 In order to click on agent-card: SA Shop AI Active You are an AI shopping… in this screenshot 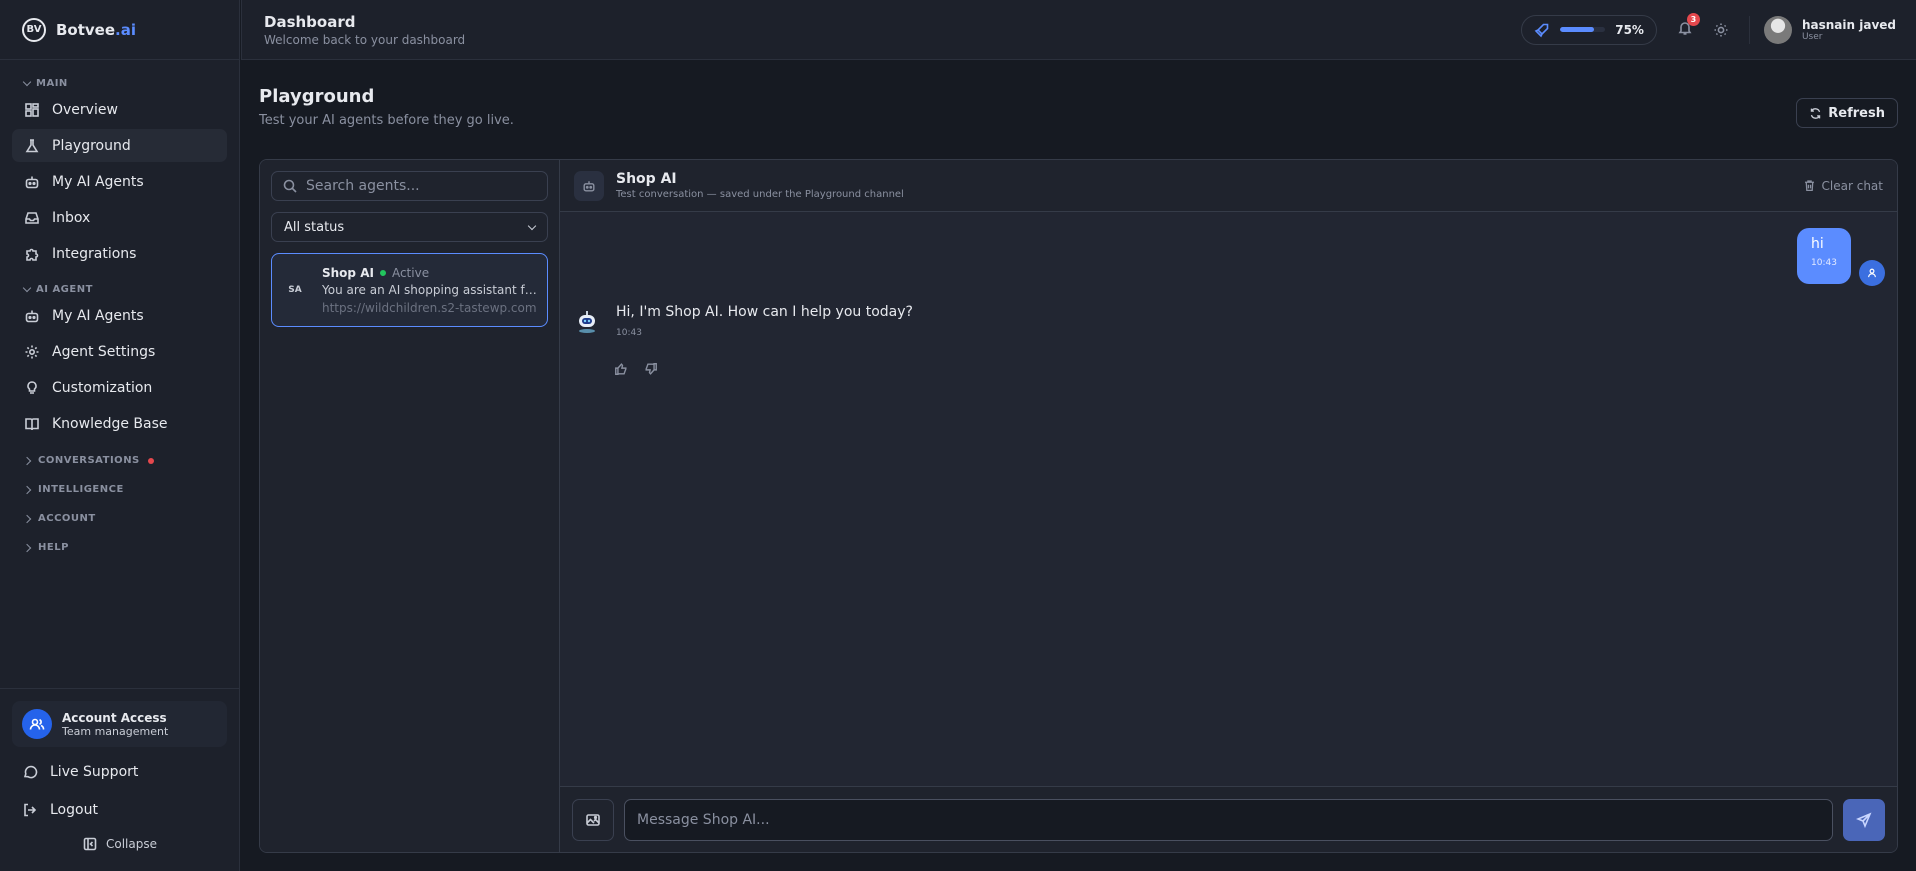, I will do `click(409, 290)`.